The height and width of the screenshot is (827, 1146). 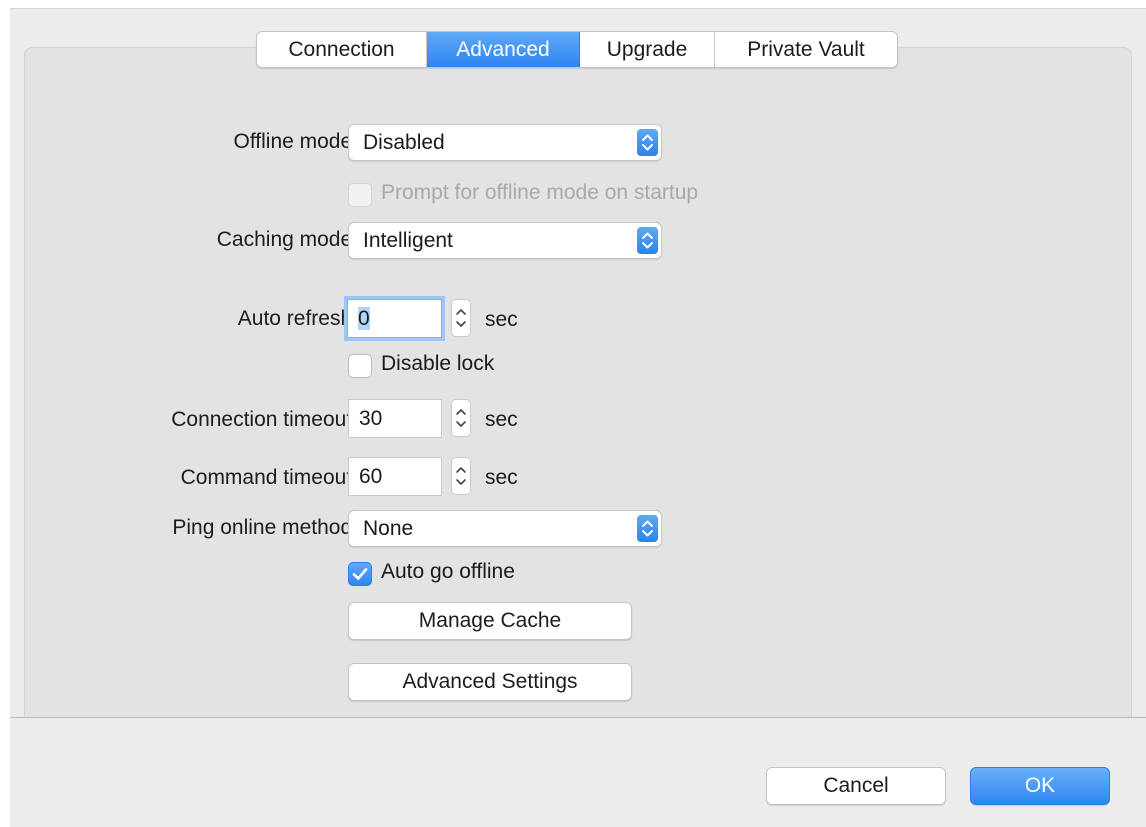 I want to click on ping-method-value: None, so click(x=388, y=528).